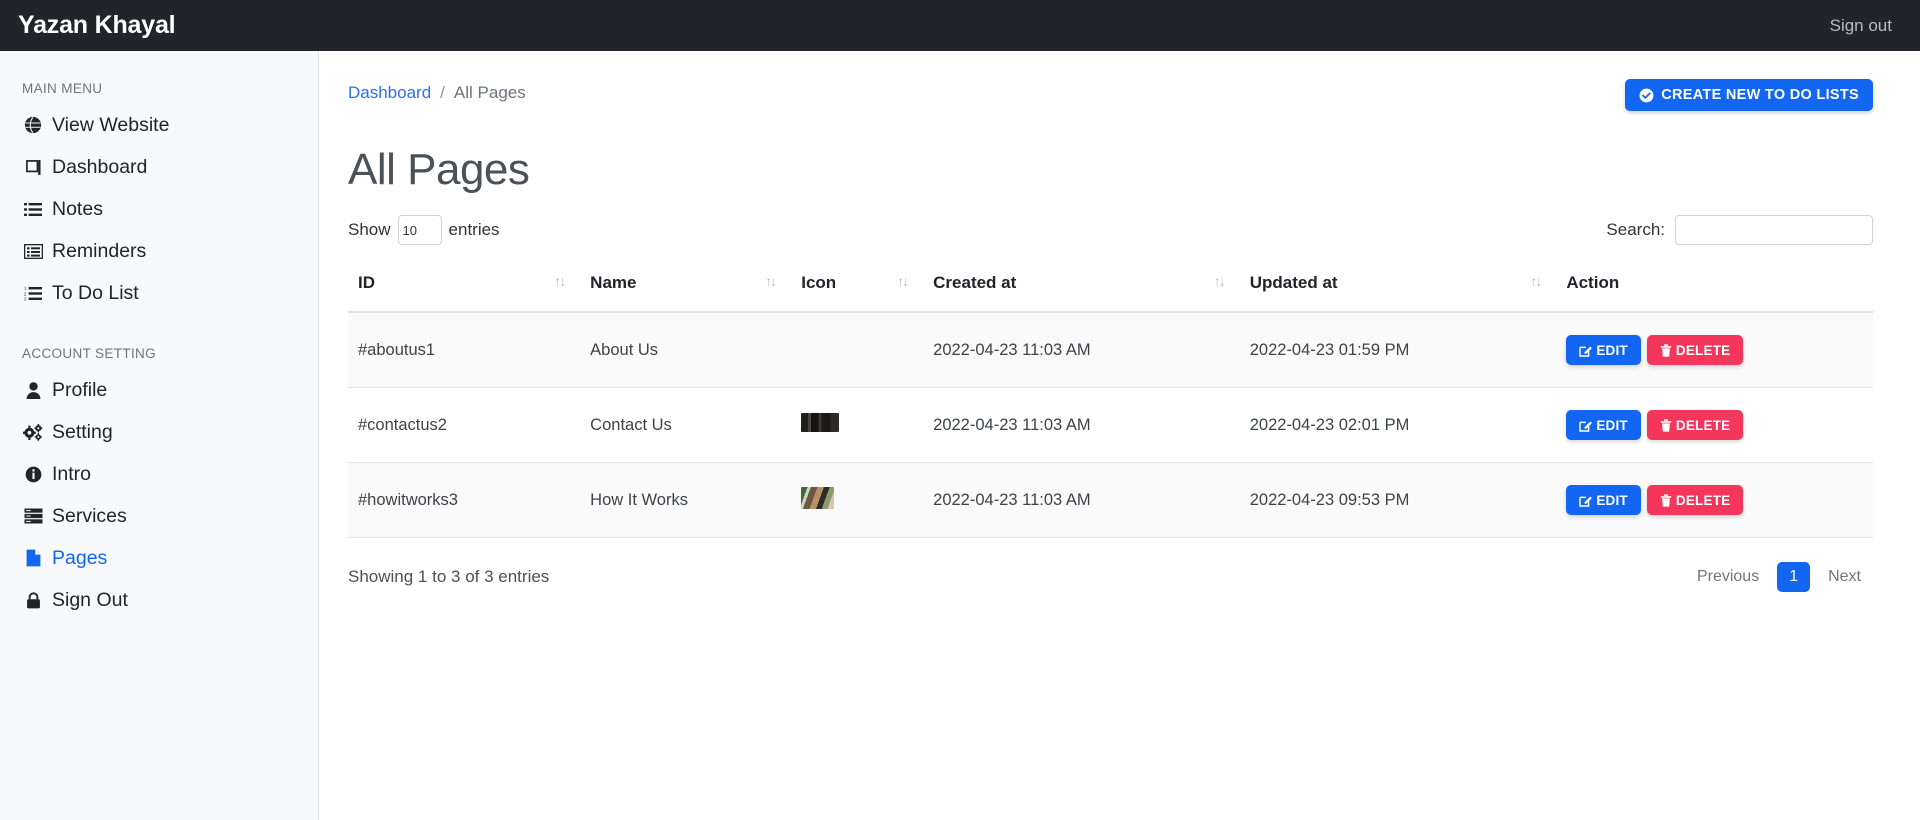 This screenshot has width=1920, height=820. What do you see at coordinates (159, 474) in the screenshot?
I see `sidebar-item-intro: Intro` at bounding box center [159, 474].